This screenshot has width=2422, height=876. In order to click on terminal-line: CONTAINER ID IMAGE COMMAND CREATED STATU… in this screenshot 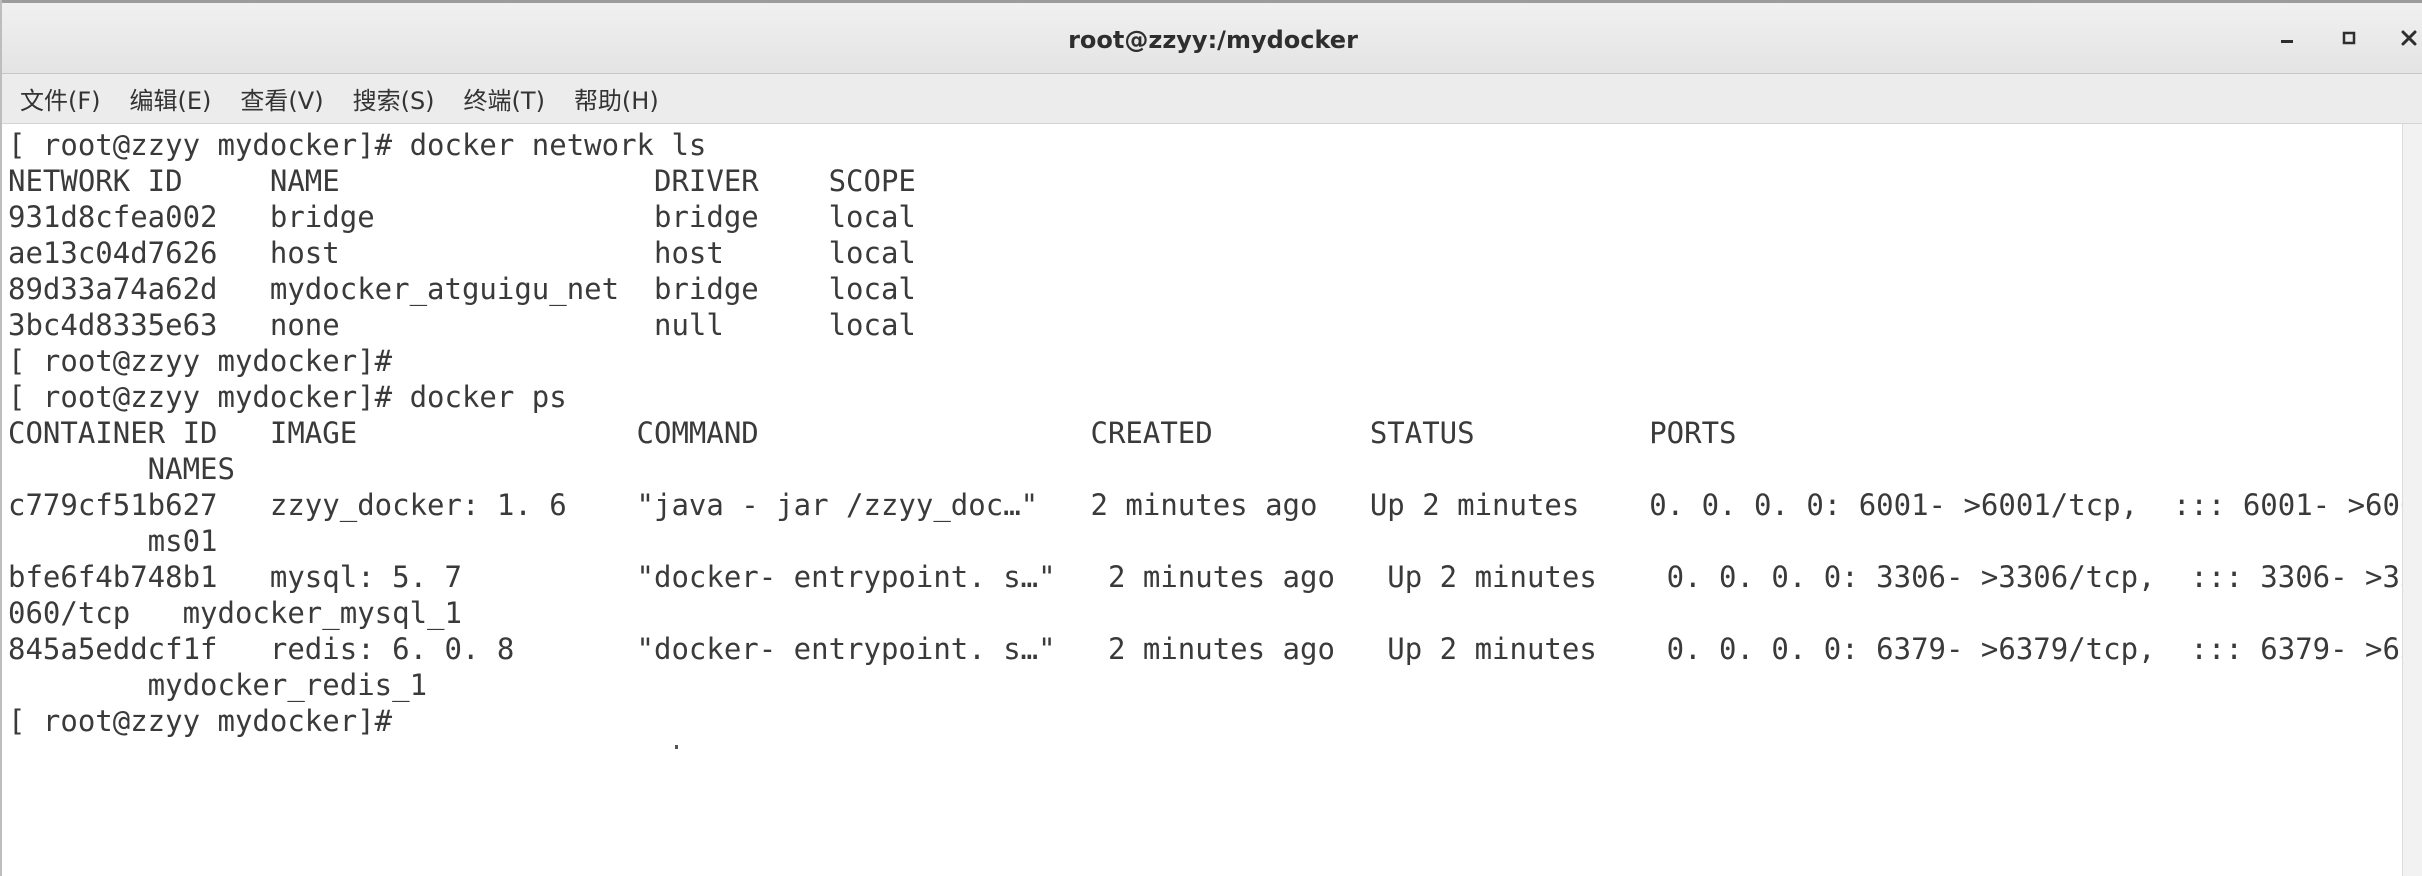, I will do `click(872, 433)`.